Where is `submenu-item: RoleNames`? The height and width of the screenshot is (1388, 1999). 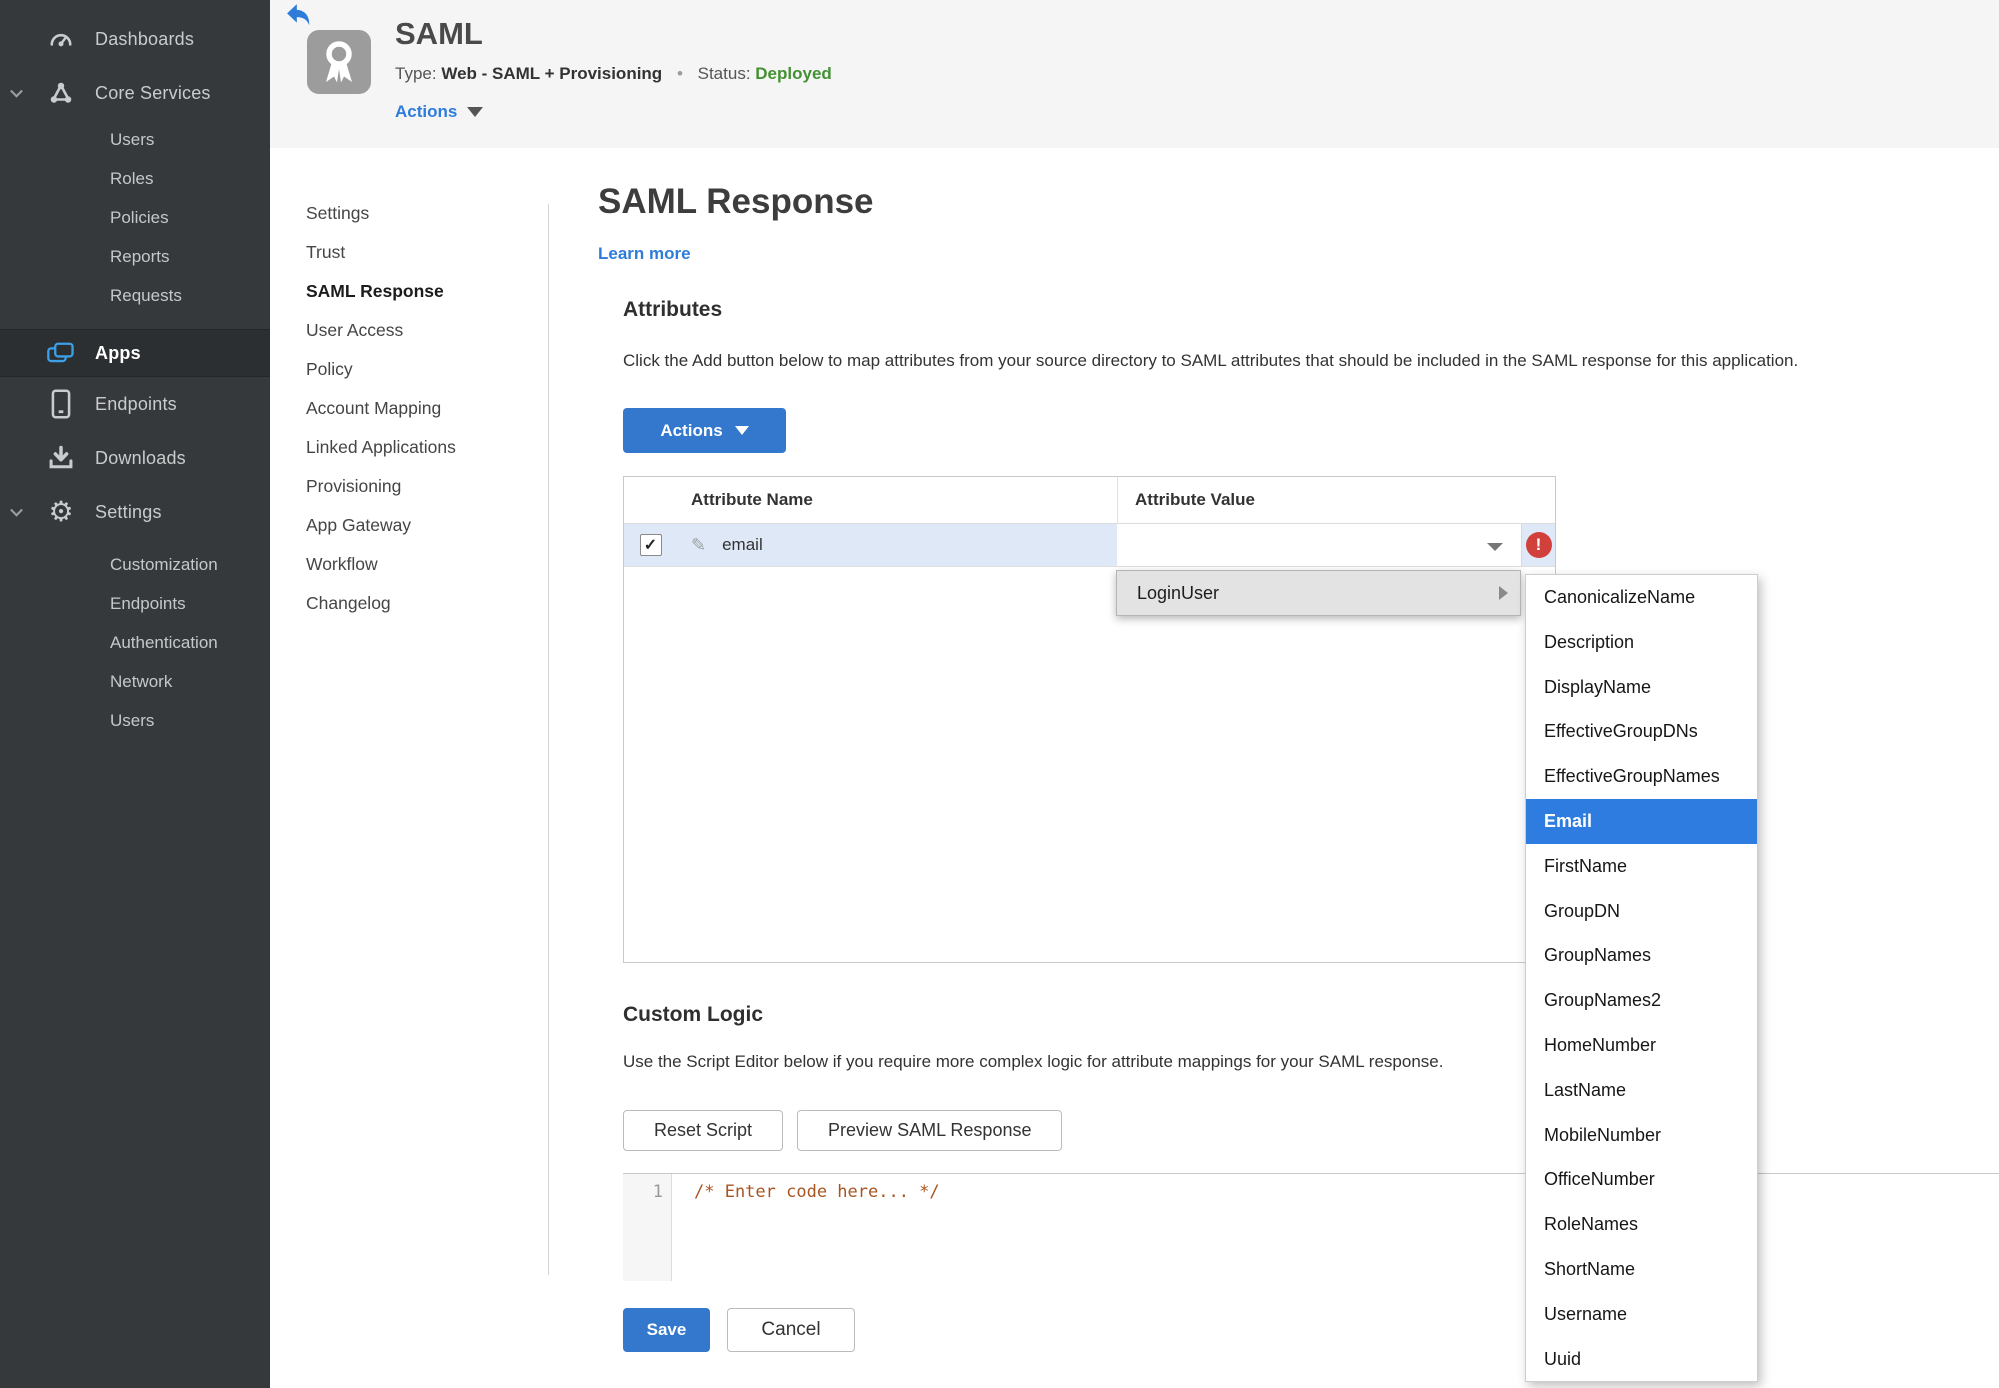
submenu-item: RoleNames is located at coordinates (1641, 1224).